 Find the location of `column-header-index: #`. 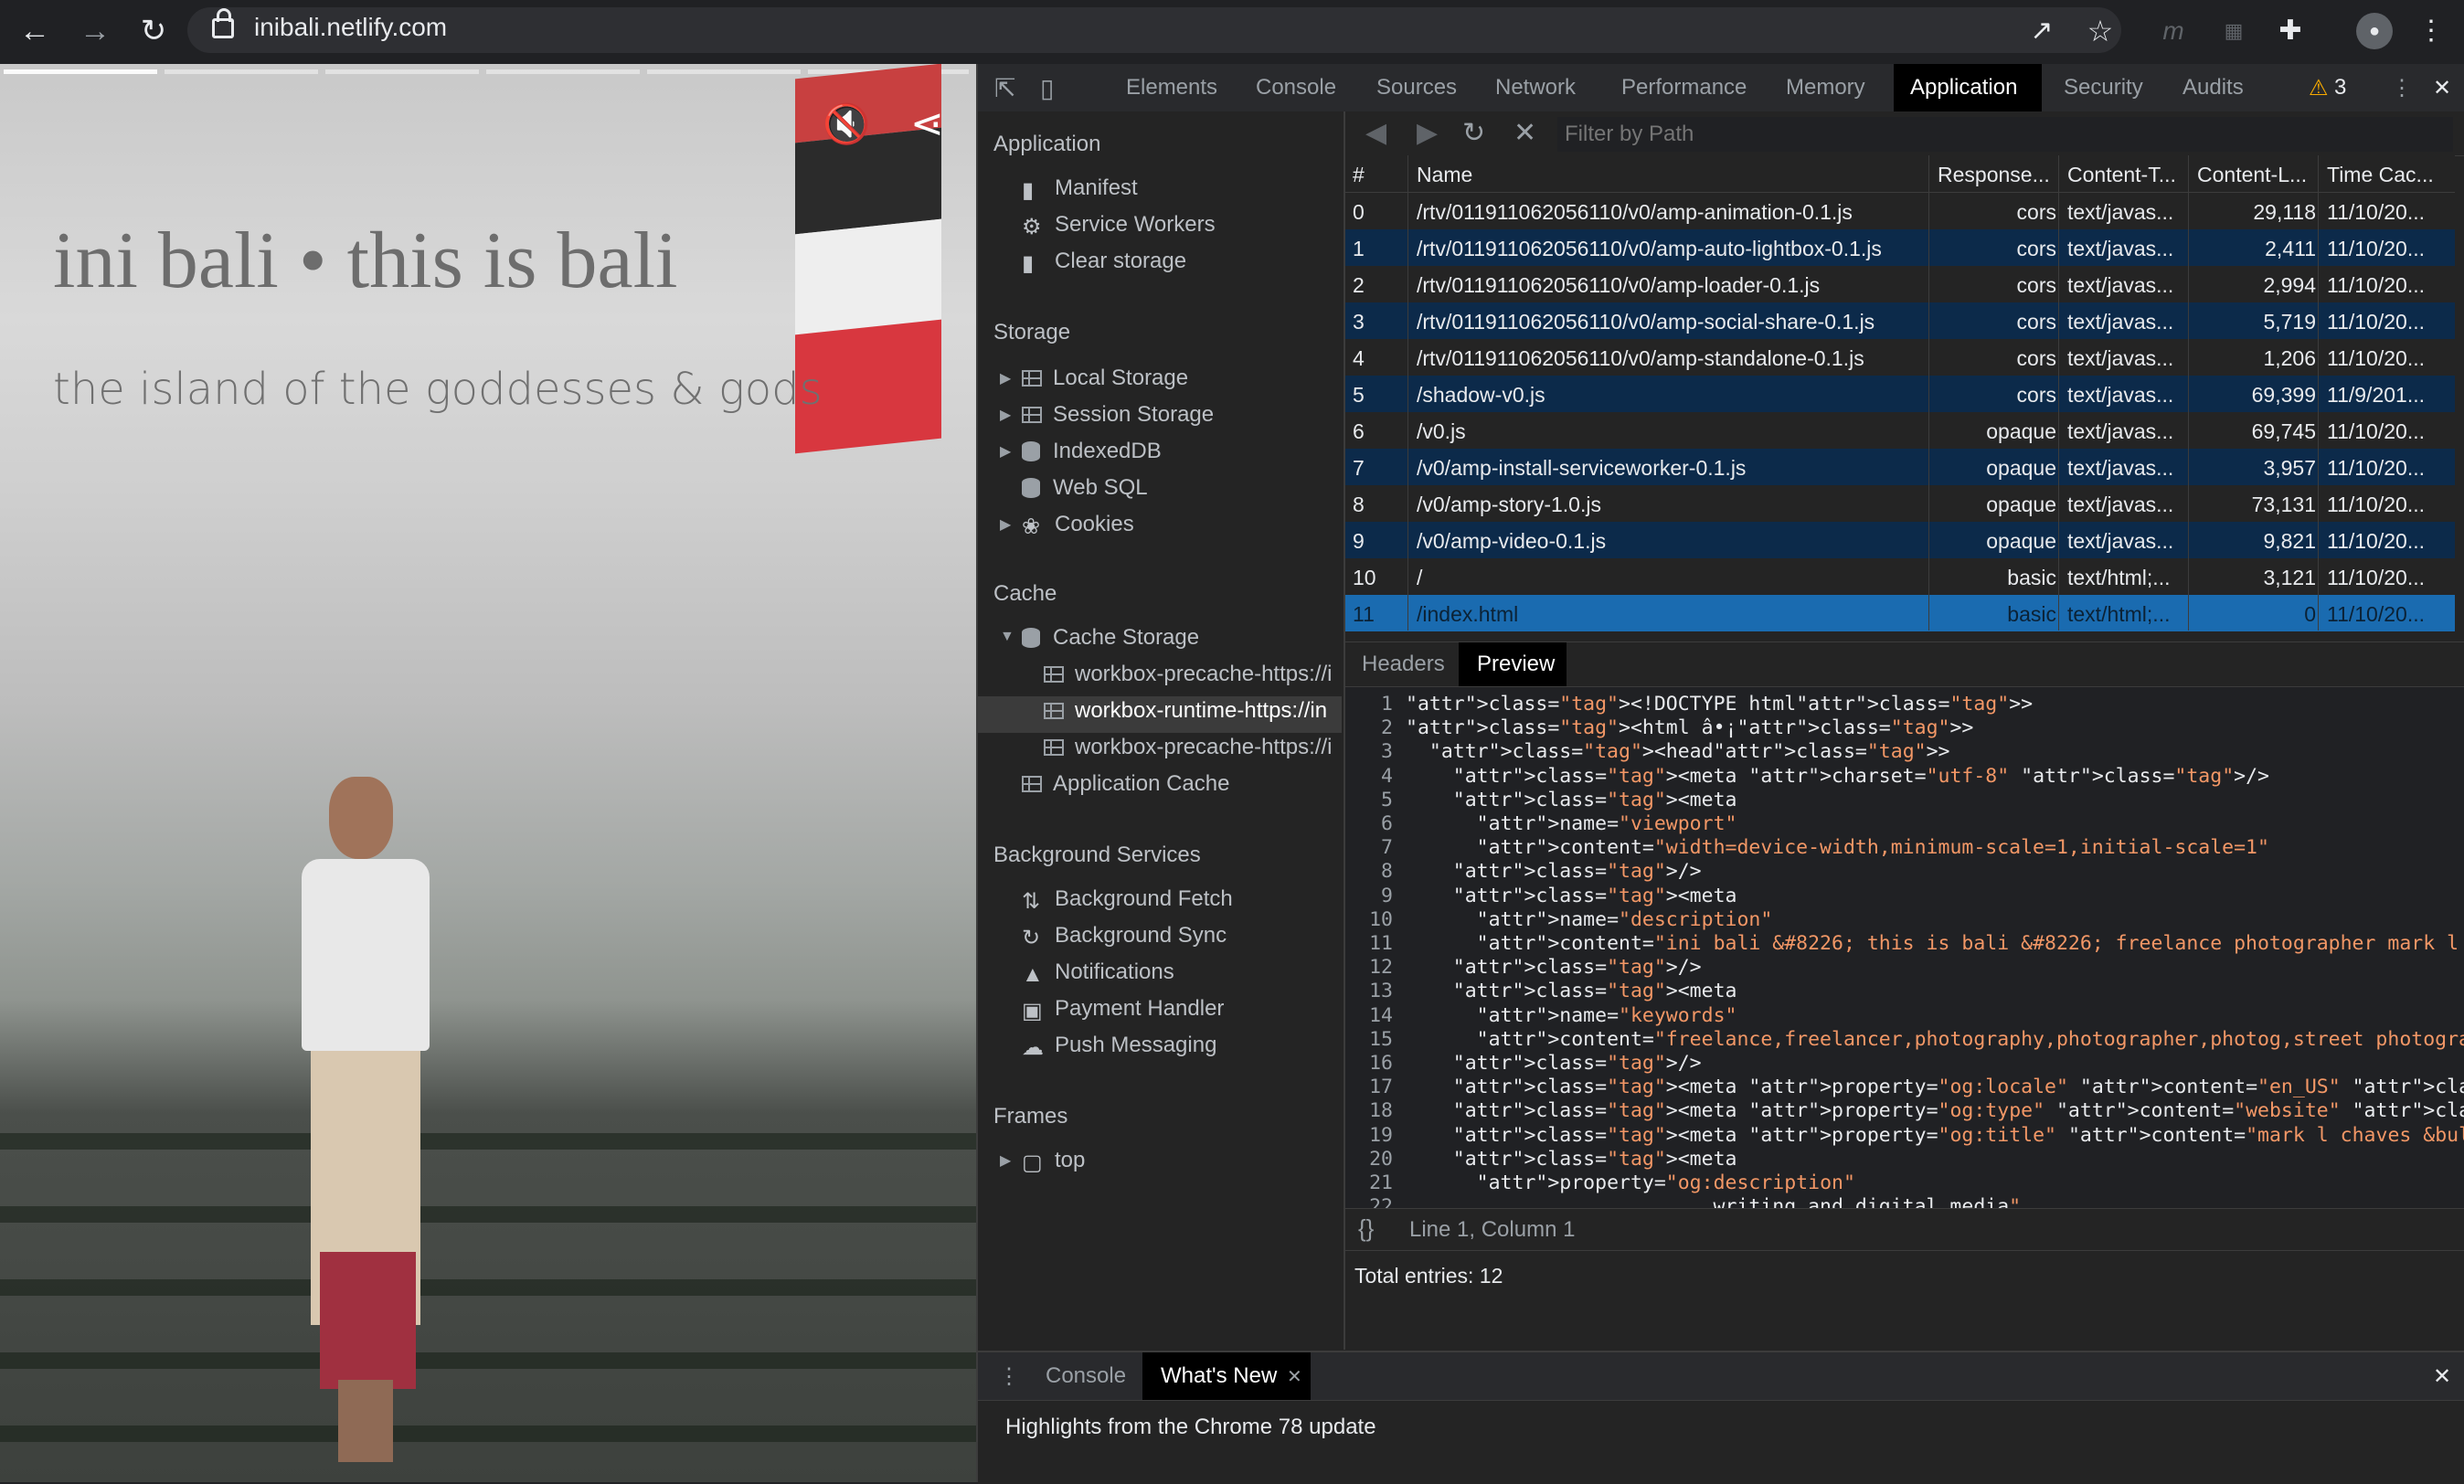

column-header-index: # is located at coordinates (1359, 175).